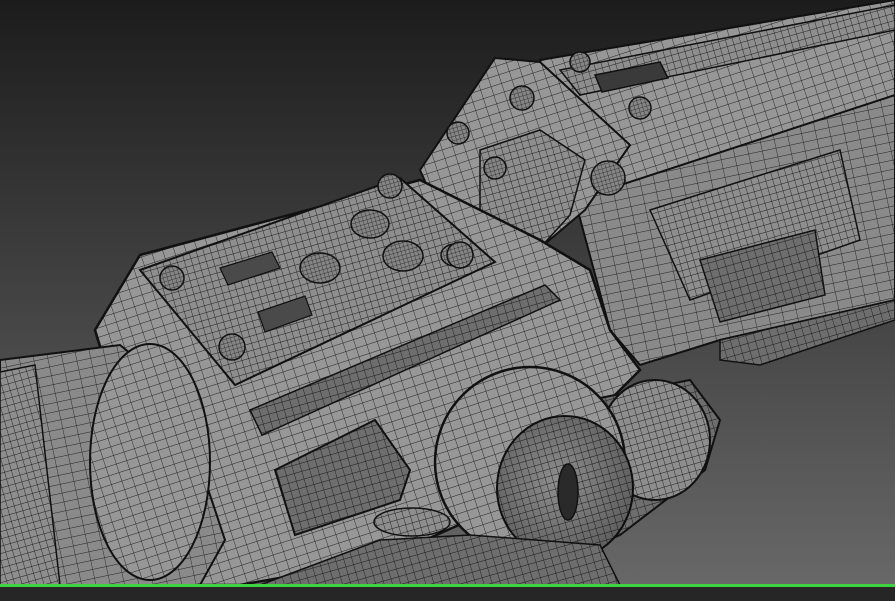  I want to click on cylinder-collar, so click(150, 462).